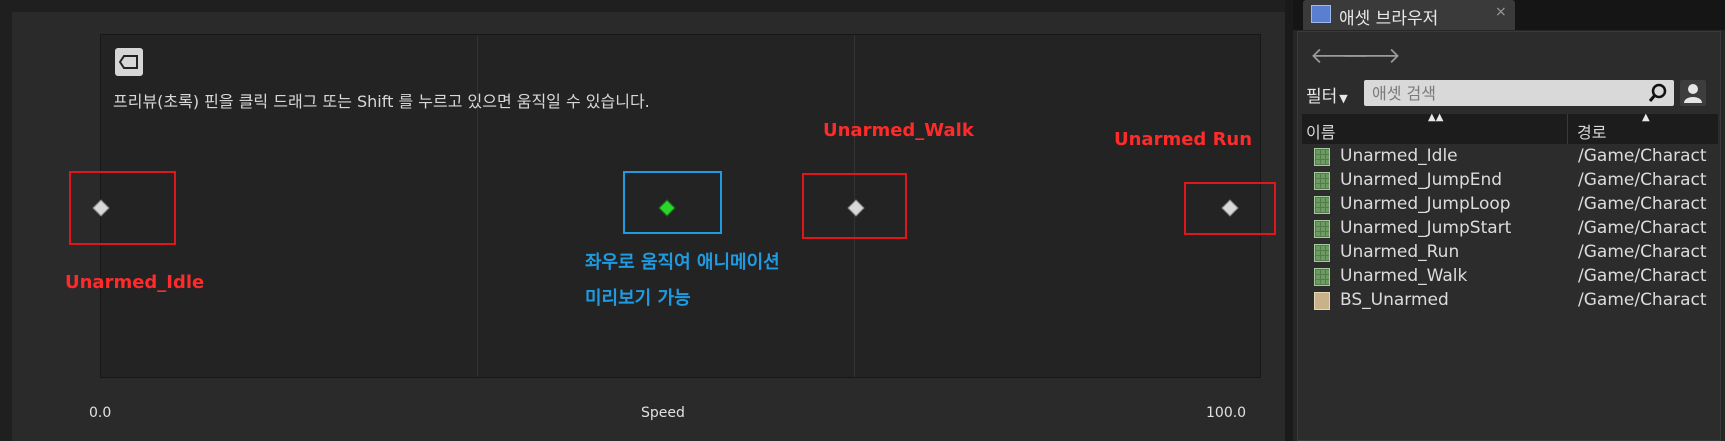 The width and height of the screenshot is (1725, 441). Describe the element at coordinates (1436, 117) in the screenshot. I see `sort-arrow-icon: ▲▲` at that location.